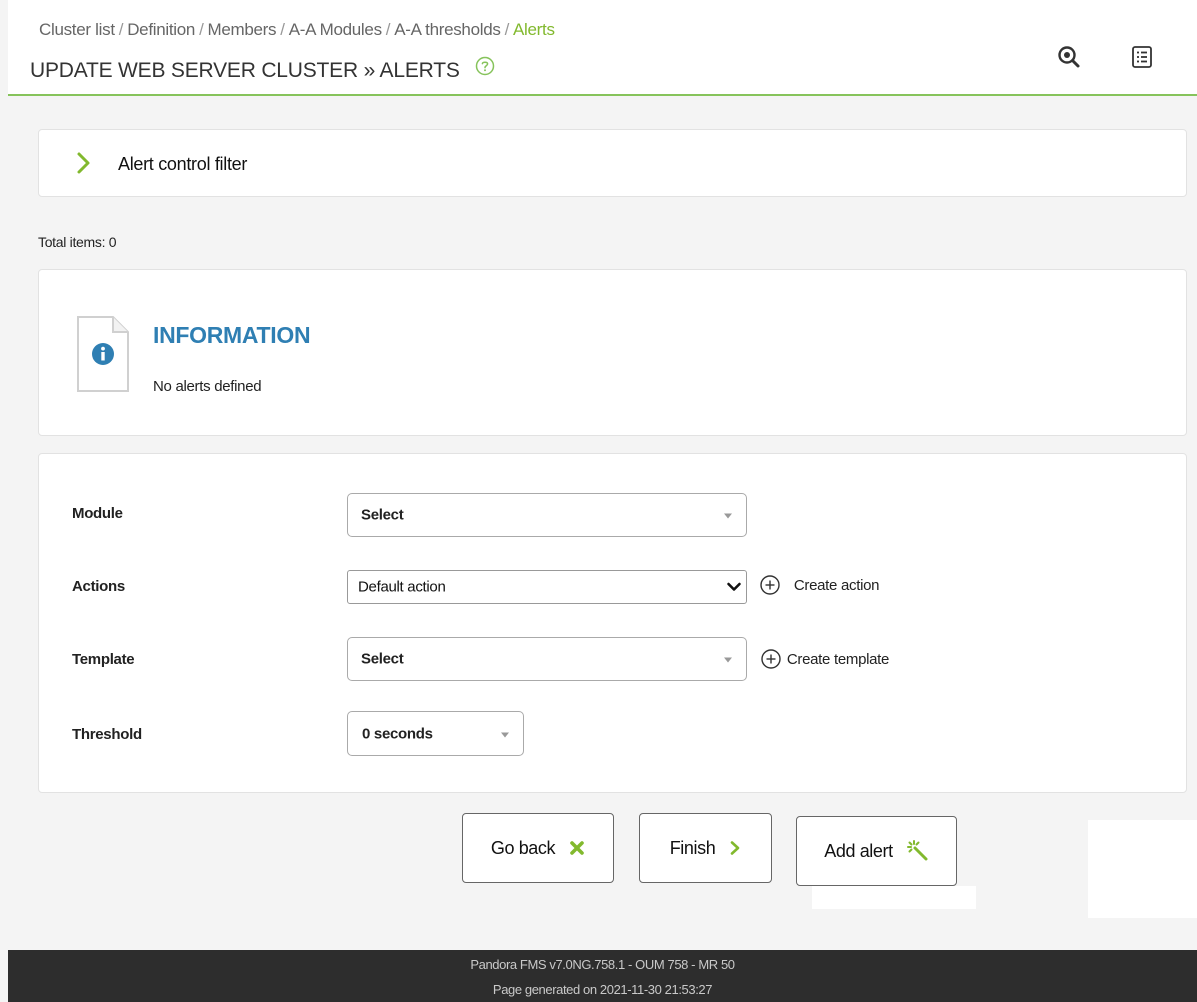 The image size is (1197, 1002). I want to click on add-alert-button: Add alert, so click(876, 851).